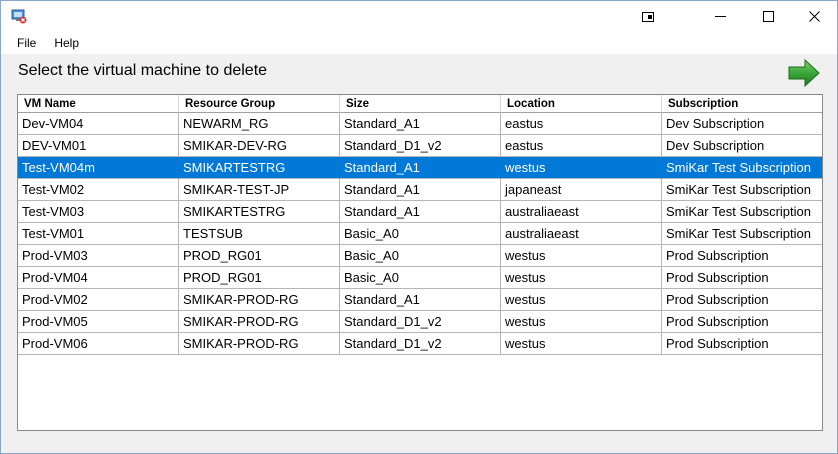 This screenshot has height=454, width=838. I want to click on minimize-button, so click(720, 16).